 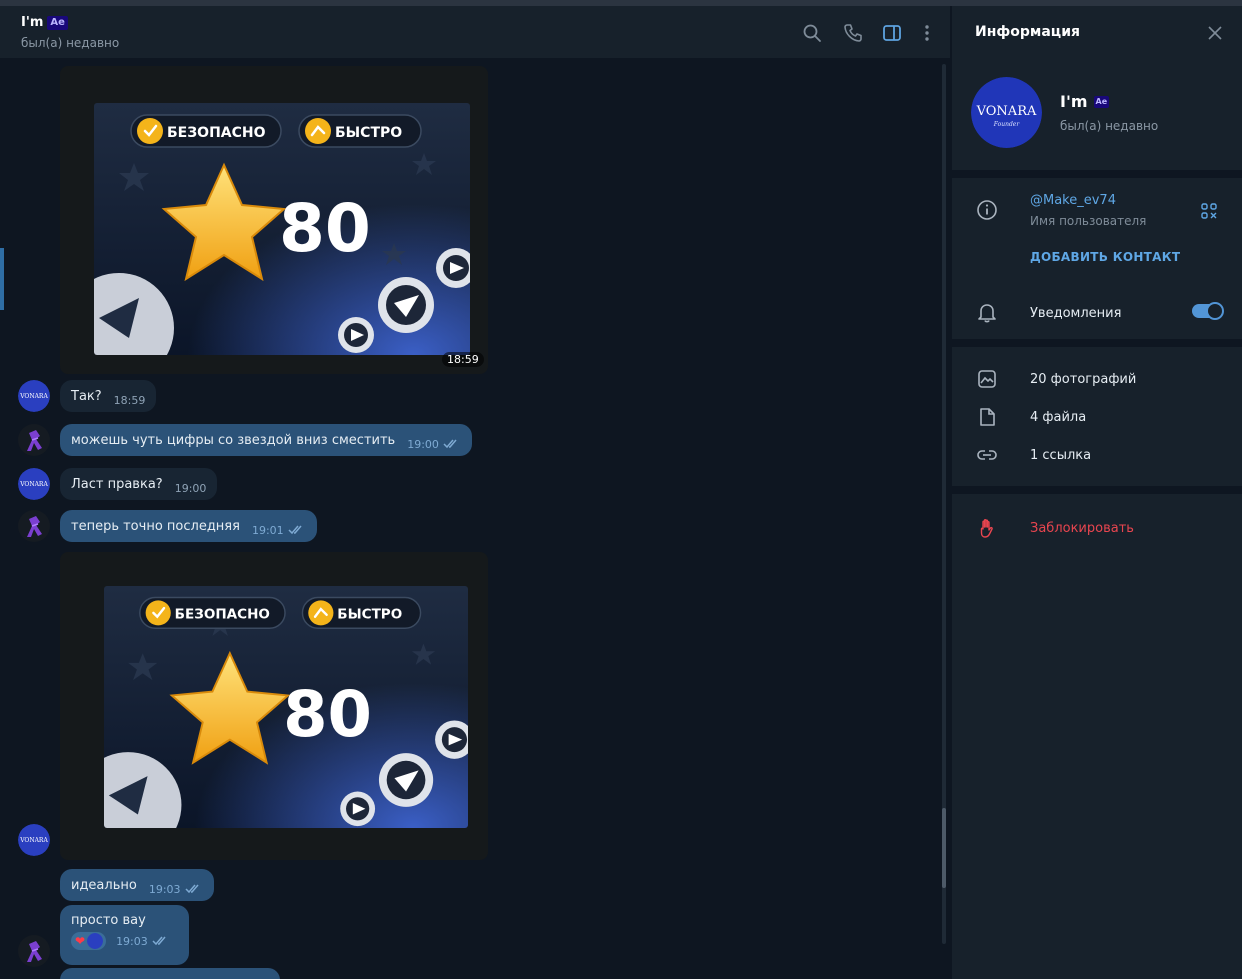 I want to click on sticker-message-1: БЕЗОПАСНО БЫСТРО 80 18:59, so click(x=274, y=220).